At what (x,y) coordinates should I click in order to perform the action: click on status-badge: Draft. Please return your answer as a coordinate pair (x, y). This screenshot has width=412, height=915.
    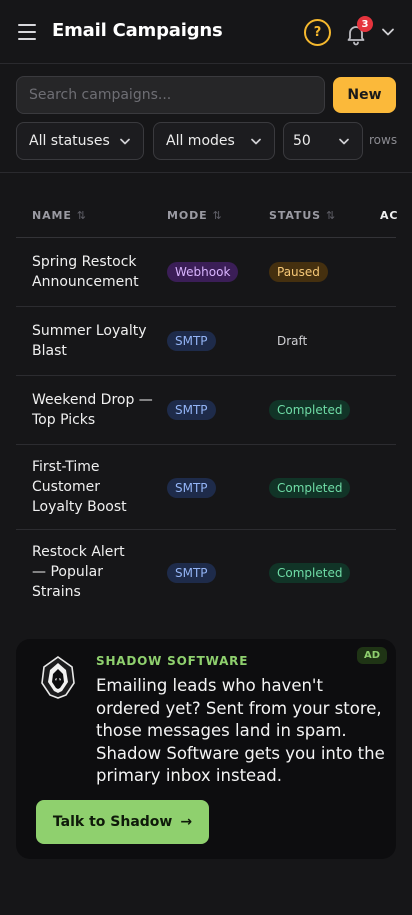
    Looking at the image, I should click on (292, 341).